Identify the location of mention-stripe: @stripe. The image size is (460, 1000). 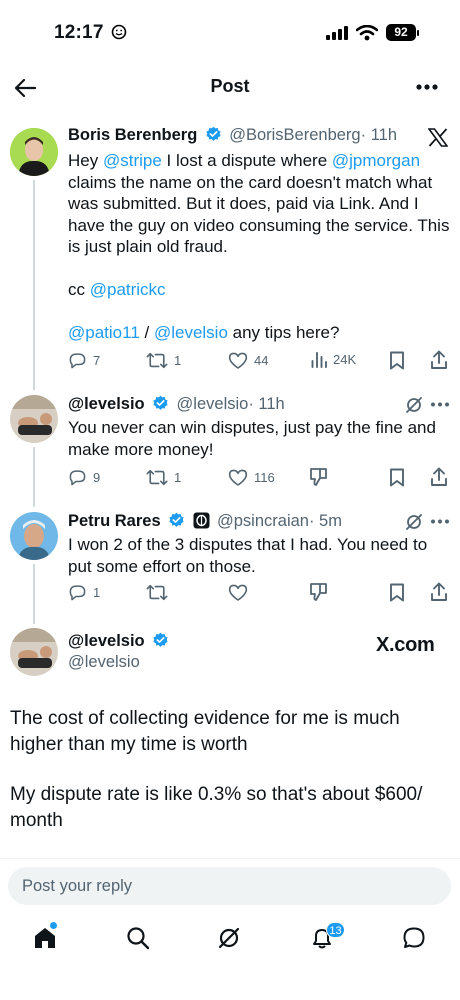
(132, 160).